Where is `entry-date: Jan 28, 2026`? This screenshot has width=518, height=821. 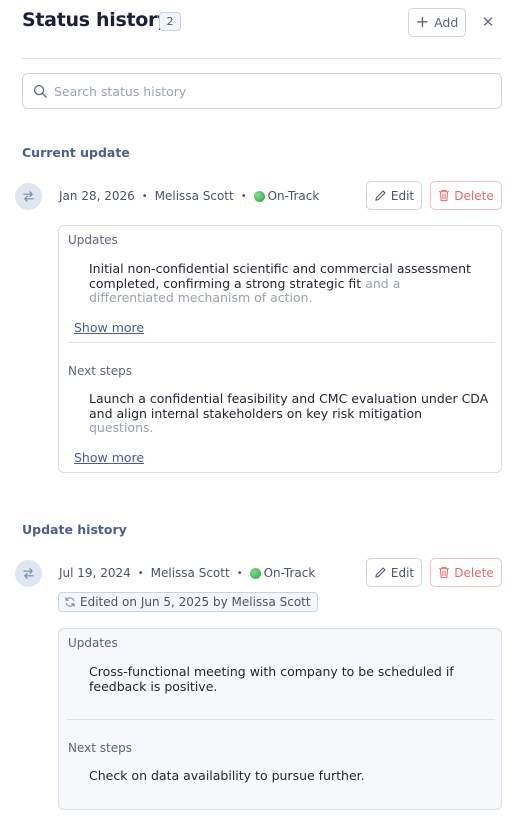
entry-date: Jan 28, 2026 is located at coordinates (97, 196).